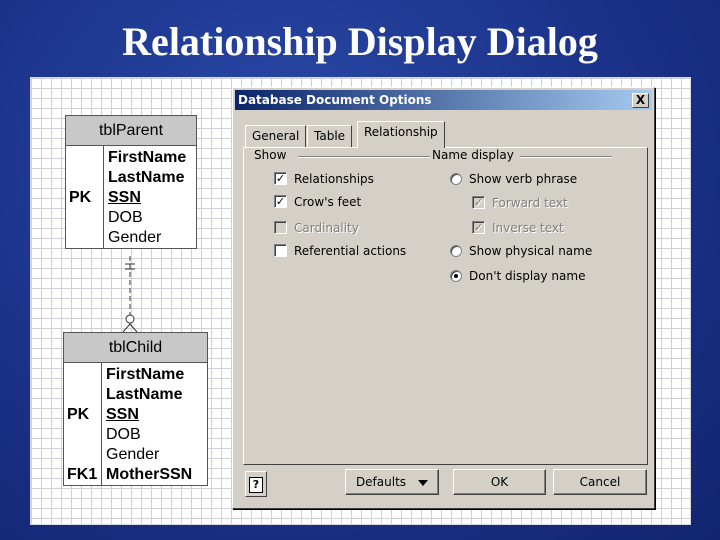 The width and height of the screenshot is (720, 540). I want to click on dialog-title: Database Document Options, so click(335, 100).